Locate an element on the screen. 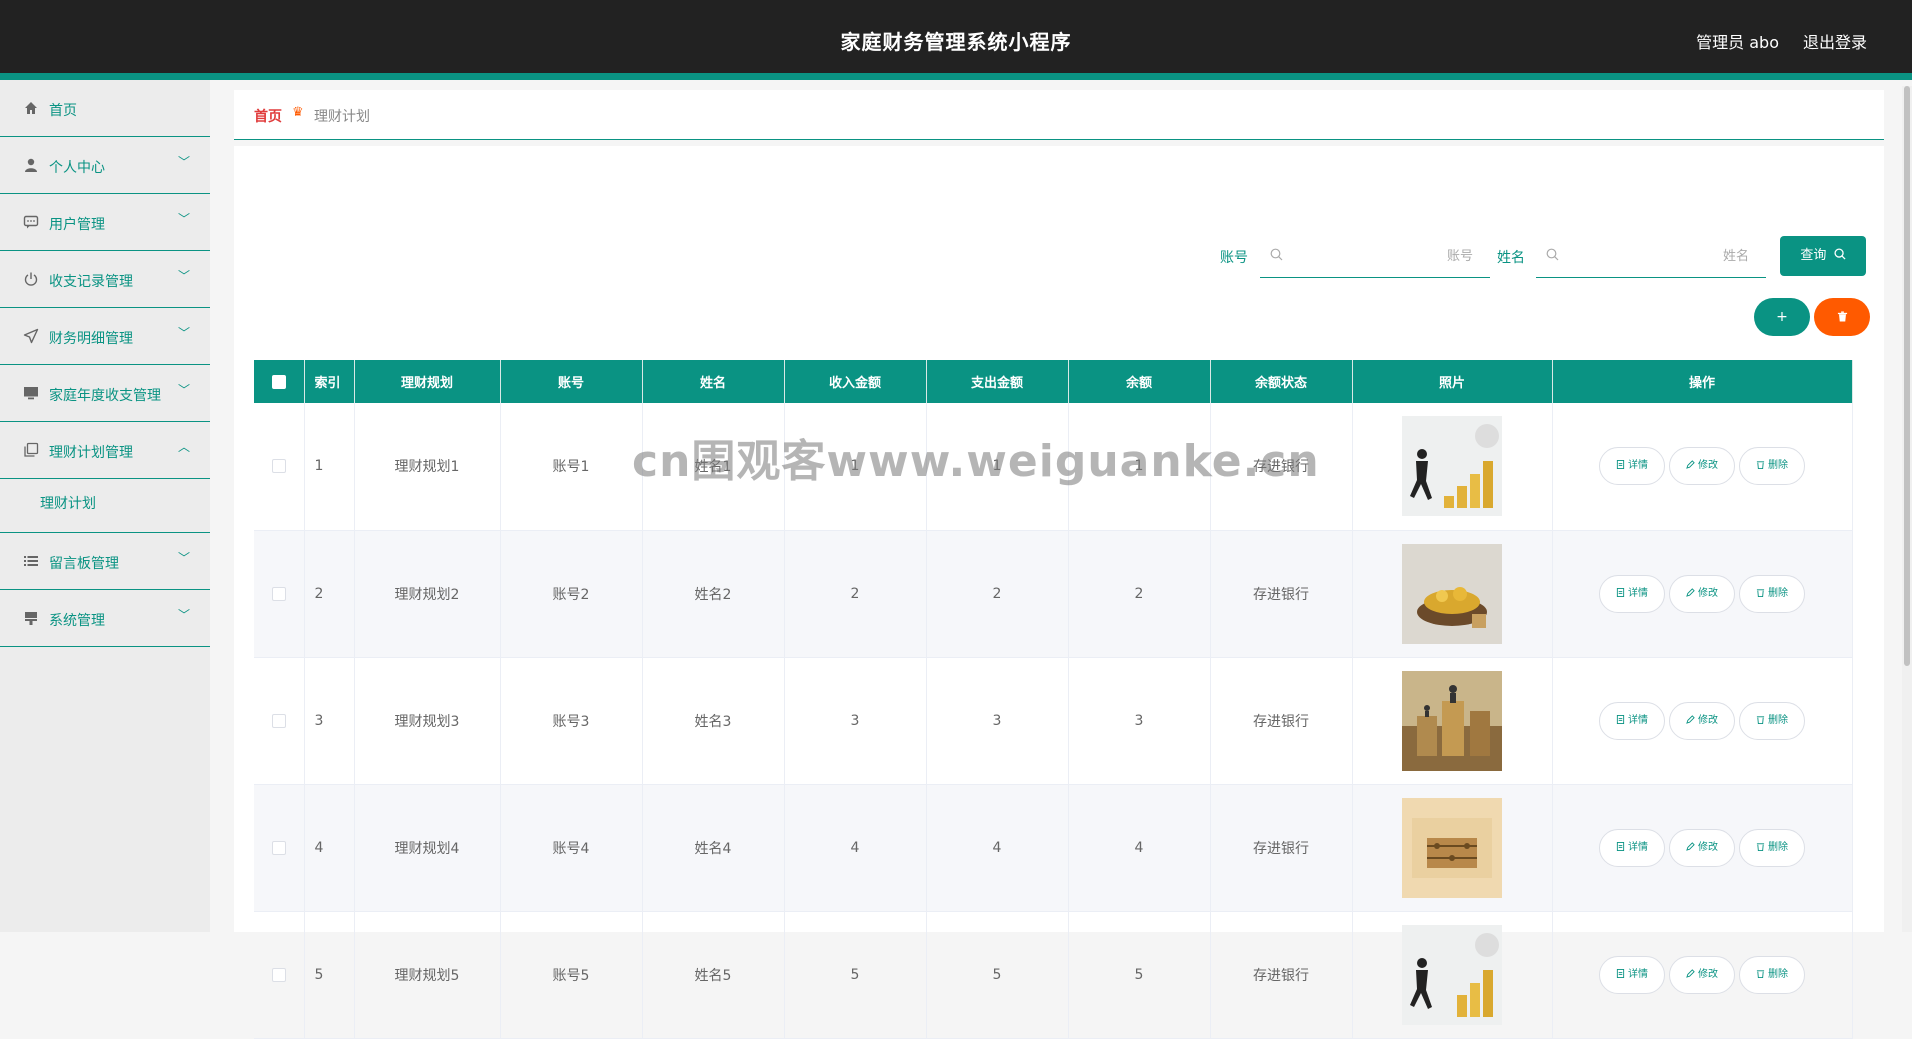 The width and height of the screenshot is (1912, 1039). balance-cell: 4 is located at coordinates (1139, 848).